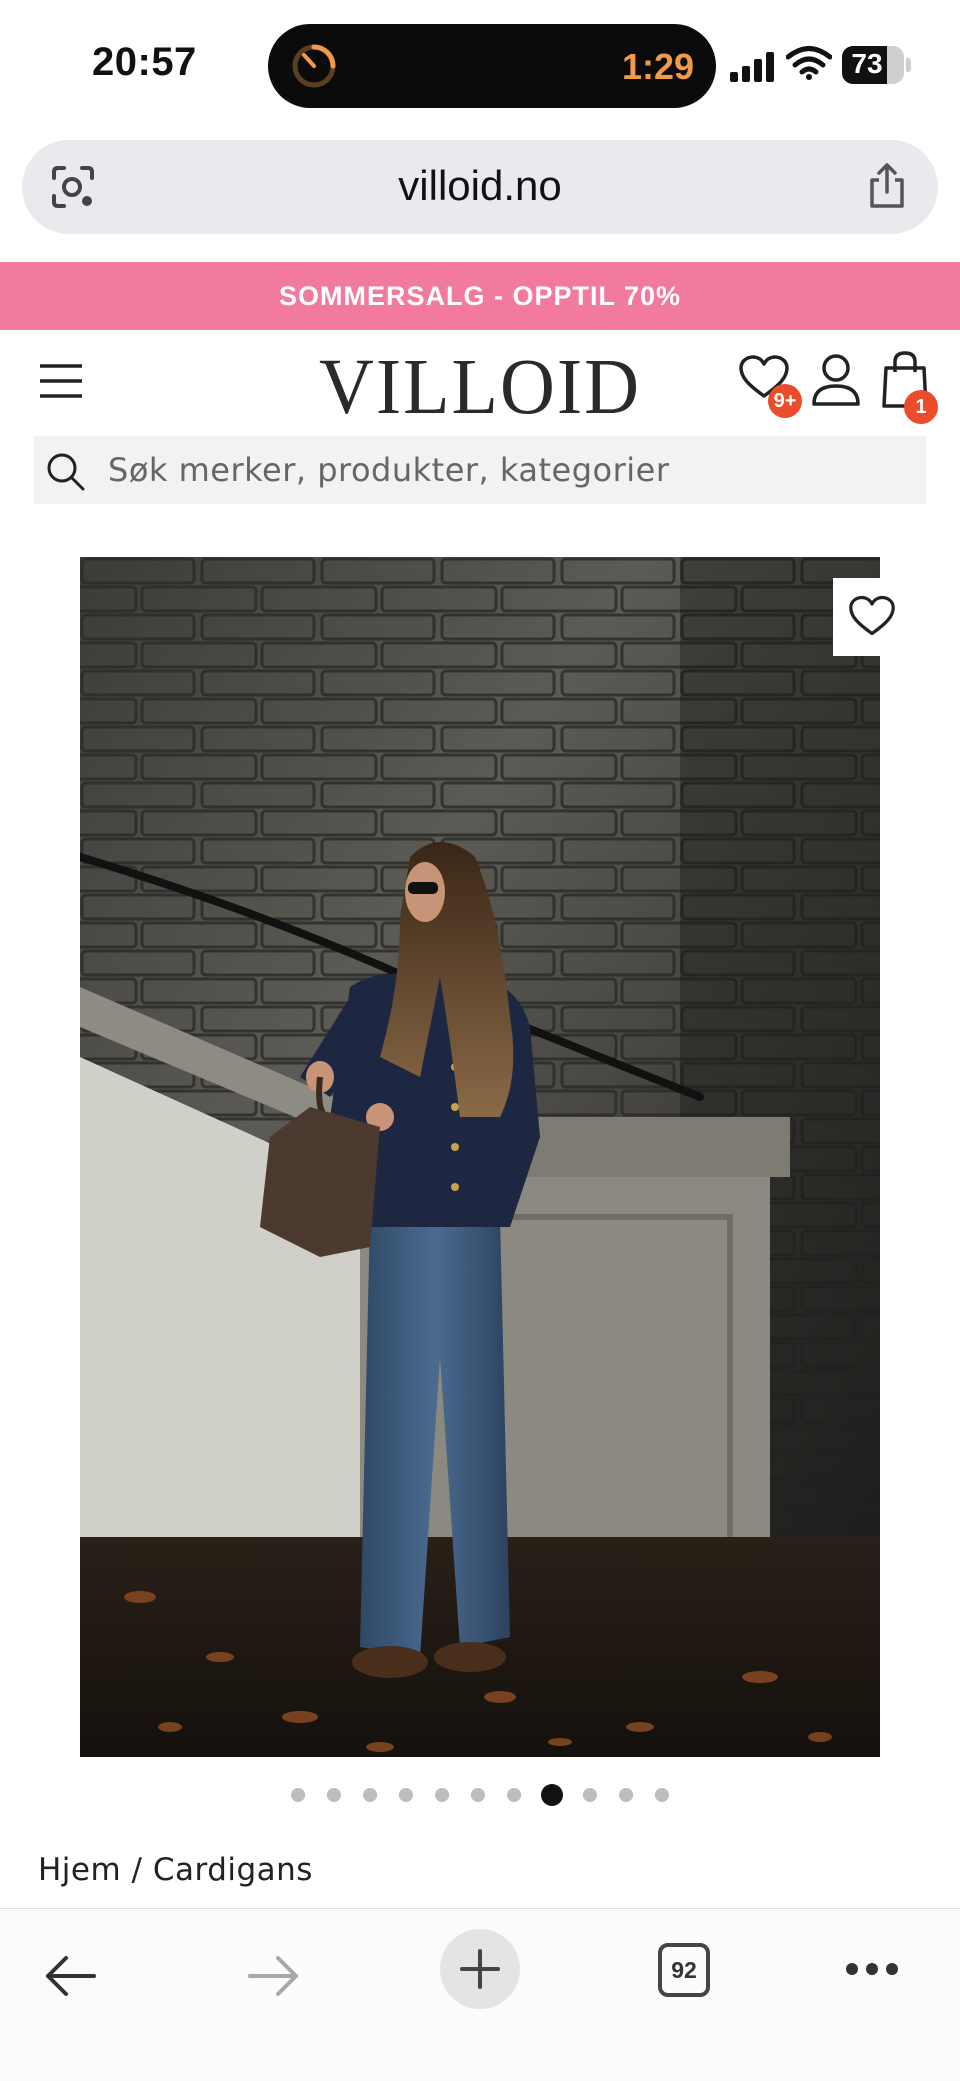  I want to click on cart-button: 1, so click(910, 387).